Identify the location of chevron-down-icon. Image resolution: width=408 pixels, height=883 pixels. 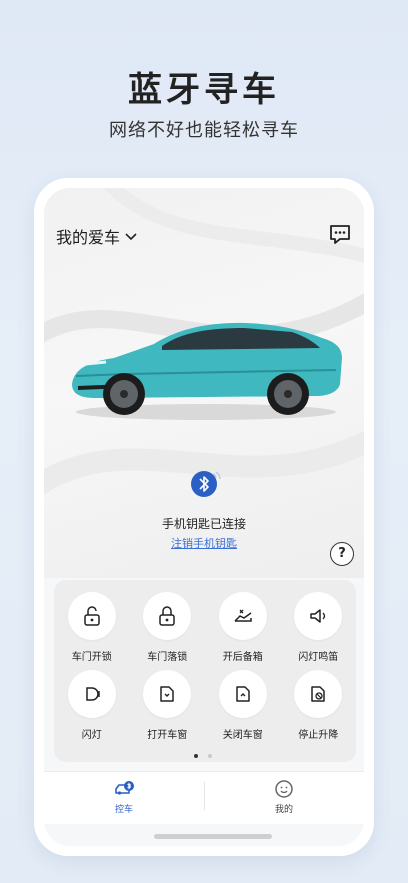
(131, 237).